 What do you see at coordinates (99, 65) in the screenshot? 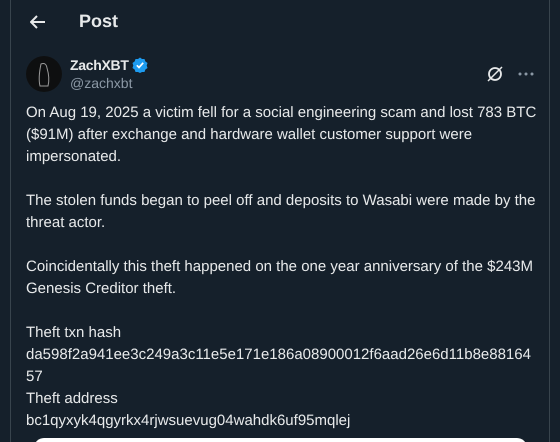
I see `author-name: ZachXBT` at bounding box center [99, 65].